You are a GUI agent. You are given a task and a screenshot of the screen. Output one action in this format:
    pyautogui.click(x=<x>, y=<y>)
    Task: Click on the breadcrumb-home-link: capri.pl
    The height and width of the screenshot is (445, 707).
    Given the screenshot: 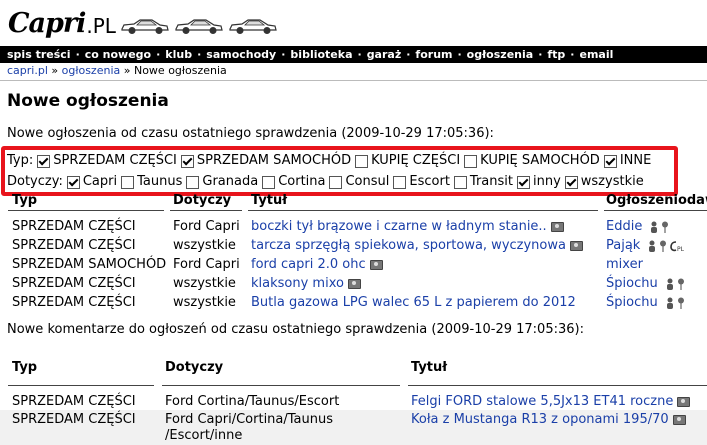 What is the action you would take?
    pyautogui.click(x=27, y=70)
    